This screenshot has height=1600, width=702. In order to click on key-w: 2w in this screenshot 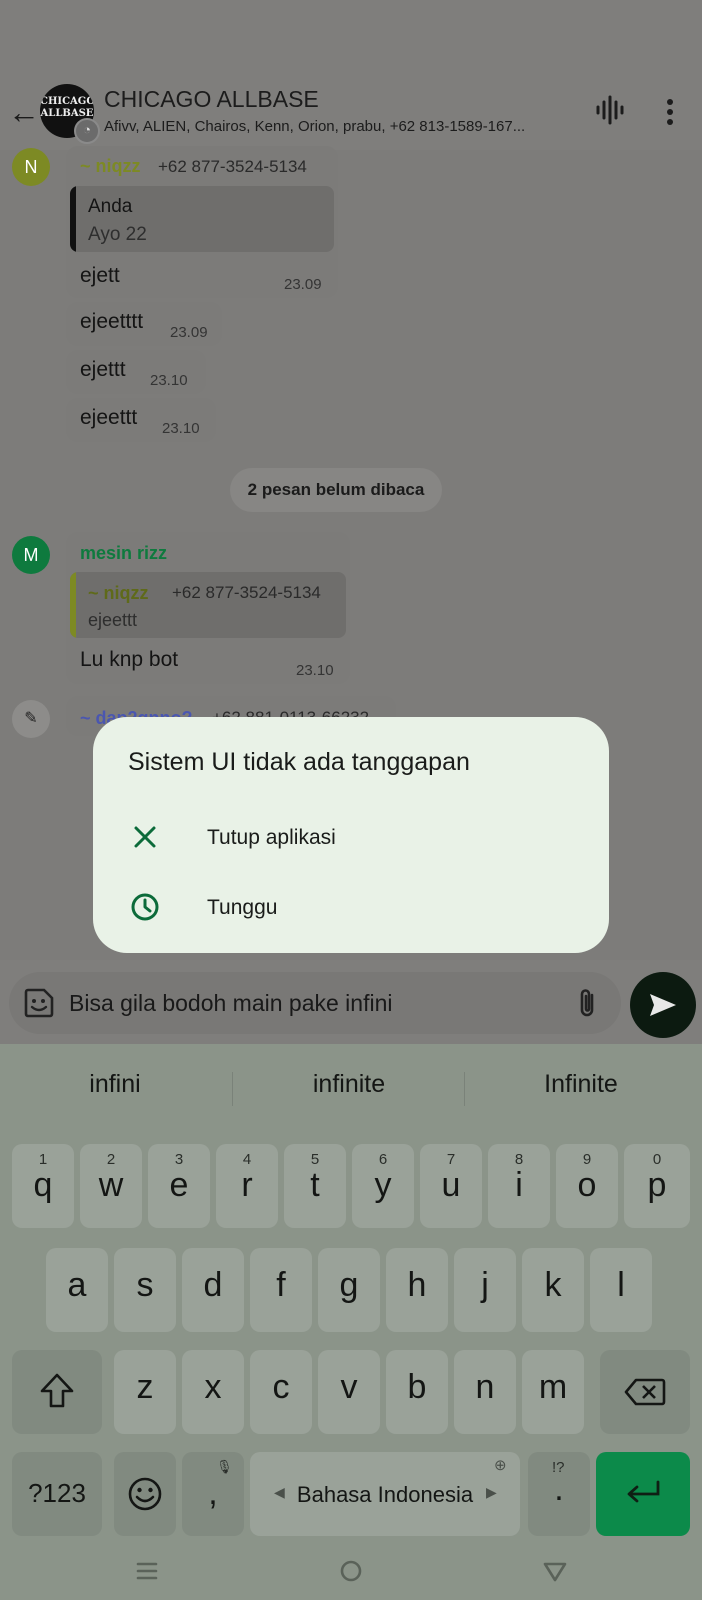, I will do `click(111, 1186)`.